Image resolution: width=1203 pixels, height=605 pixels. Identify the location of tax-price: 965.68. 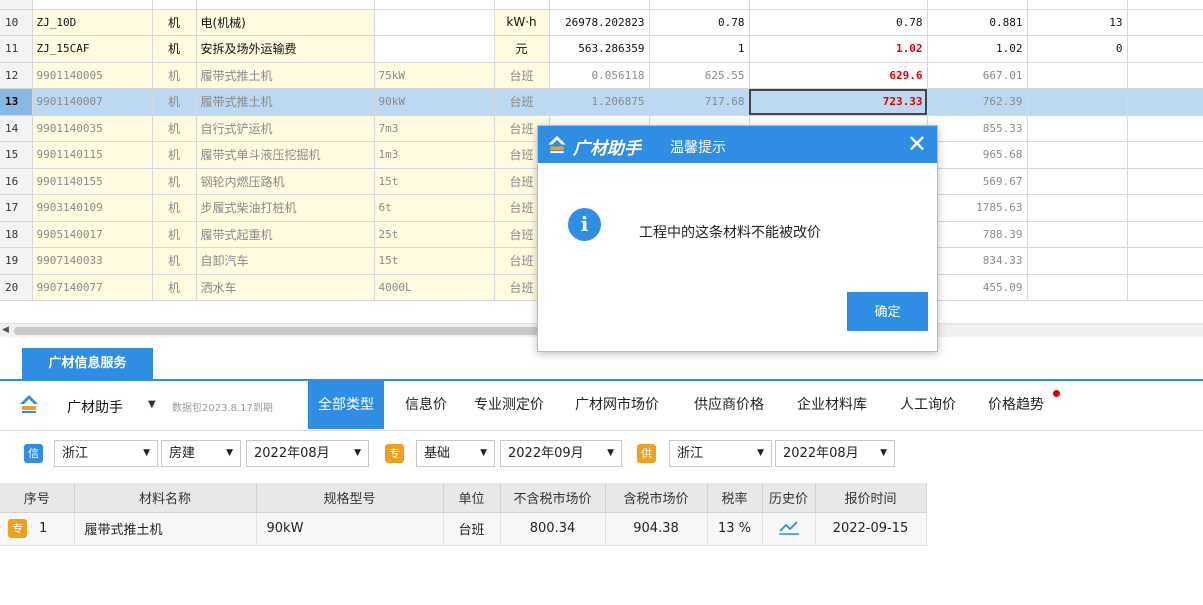
(977, 155).